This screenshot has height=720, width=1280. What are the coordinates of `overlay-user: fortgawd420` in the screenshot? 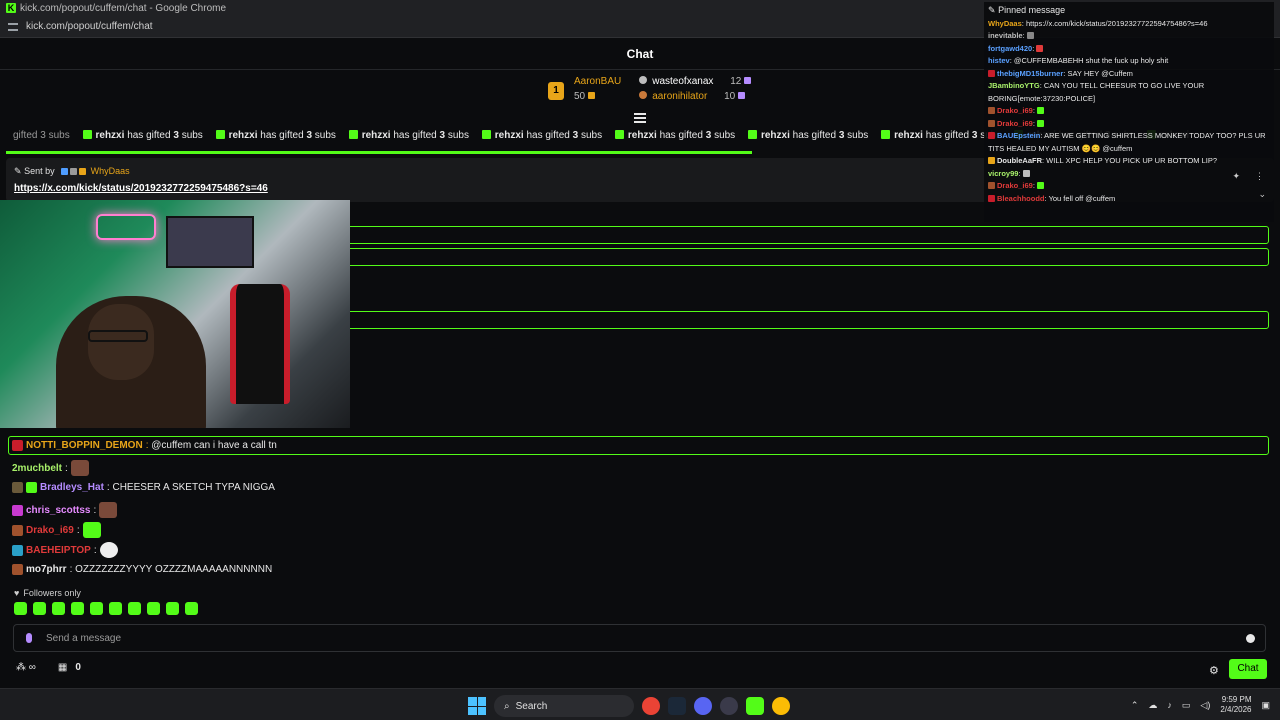 It's located at (1010, 48).